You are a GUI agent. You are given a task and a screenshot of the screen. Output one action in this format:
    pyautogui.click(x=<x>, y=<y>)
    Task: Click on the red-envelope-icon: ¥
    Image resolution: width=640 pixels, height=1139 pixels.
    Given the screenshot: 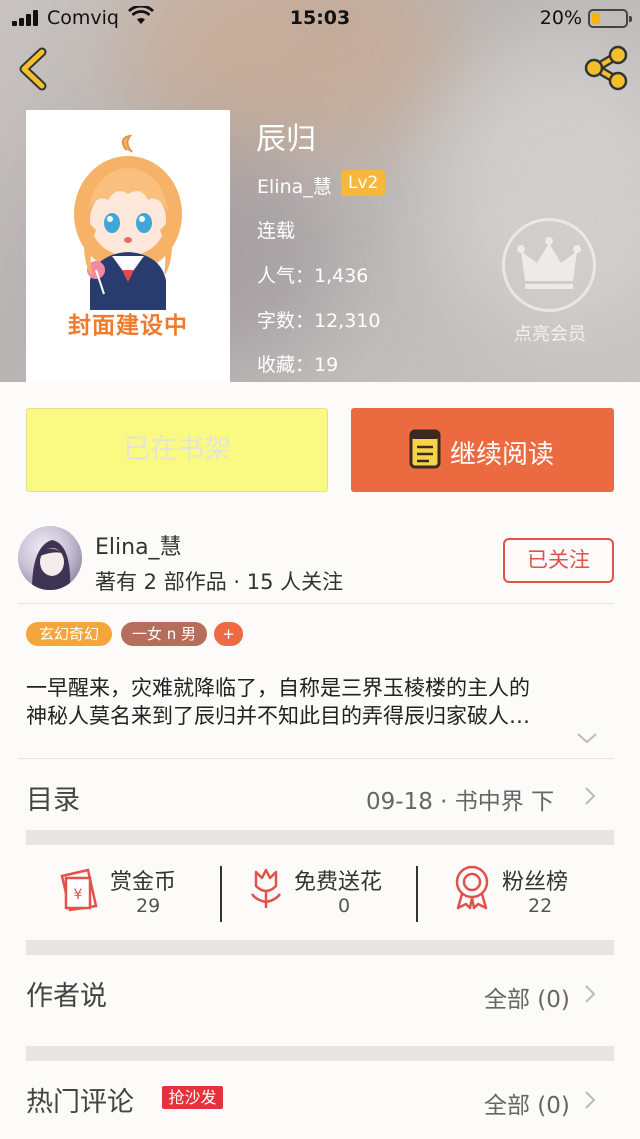 What is the action you would take?
    pyautogui.click(x=79, y=890)
    